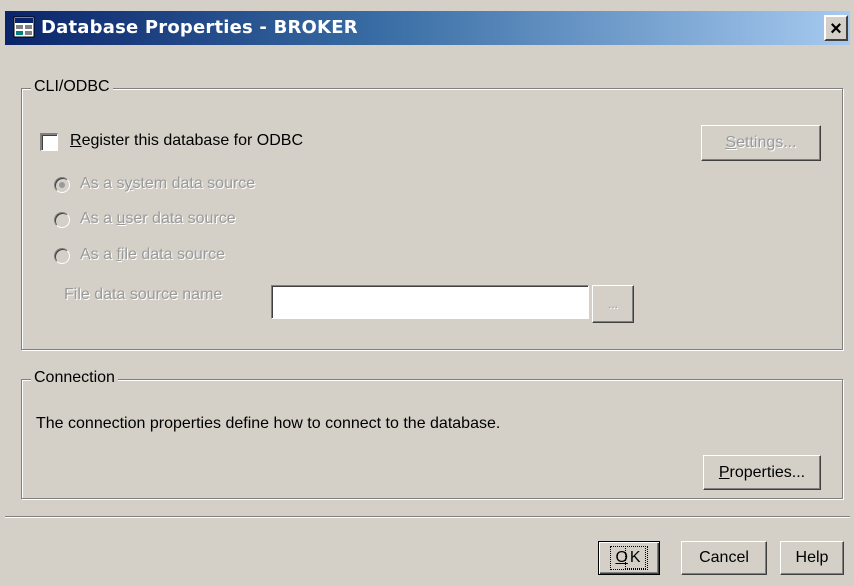  Describe the element at coordinates (152, 255) in the screenshot. I see `file-data-source-label: As a file data source` at that location.